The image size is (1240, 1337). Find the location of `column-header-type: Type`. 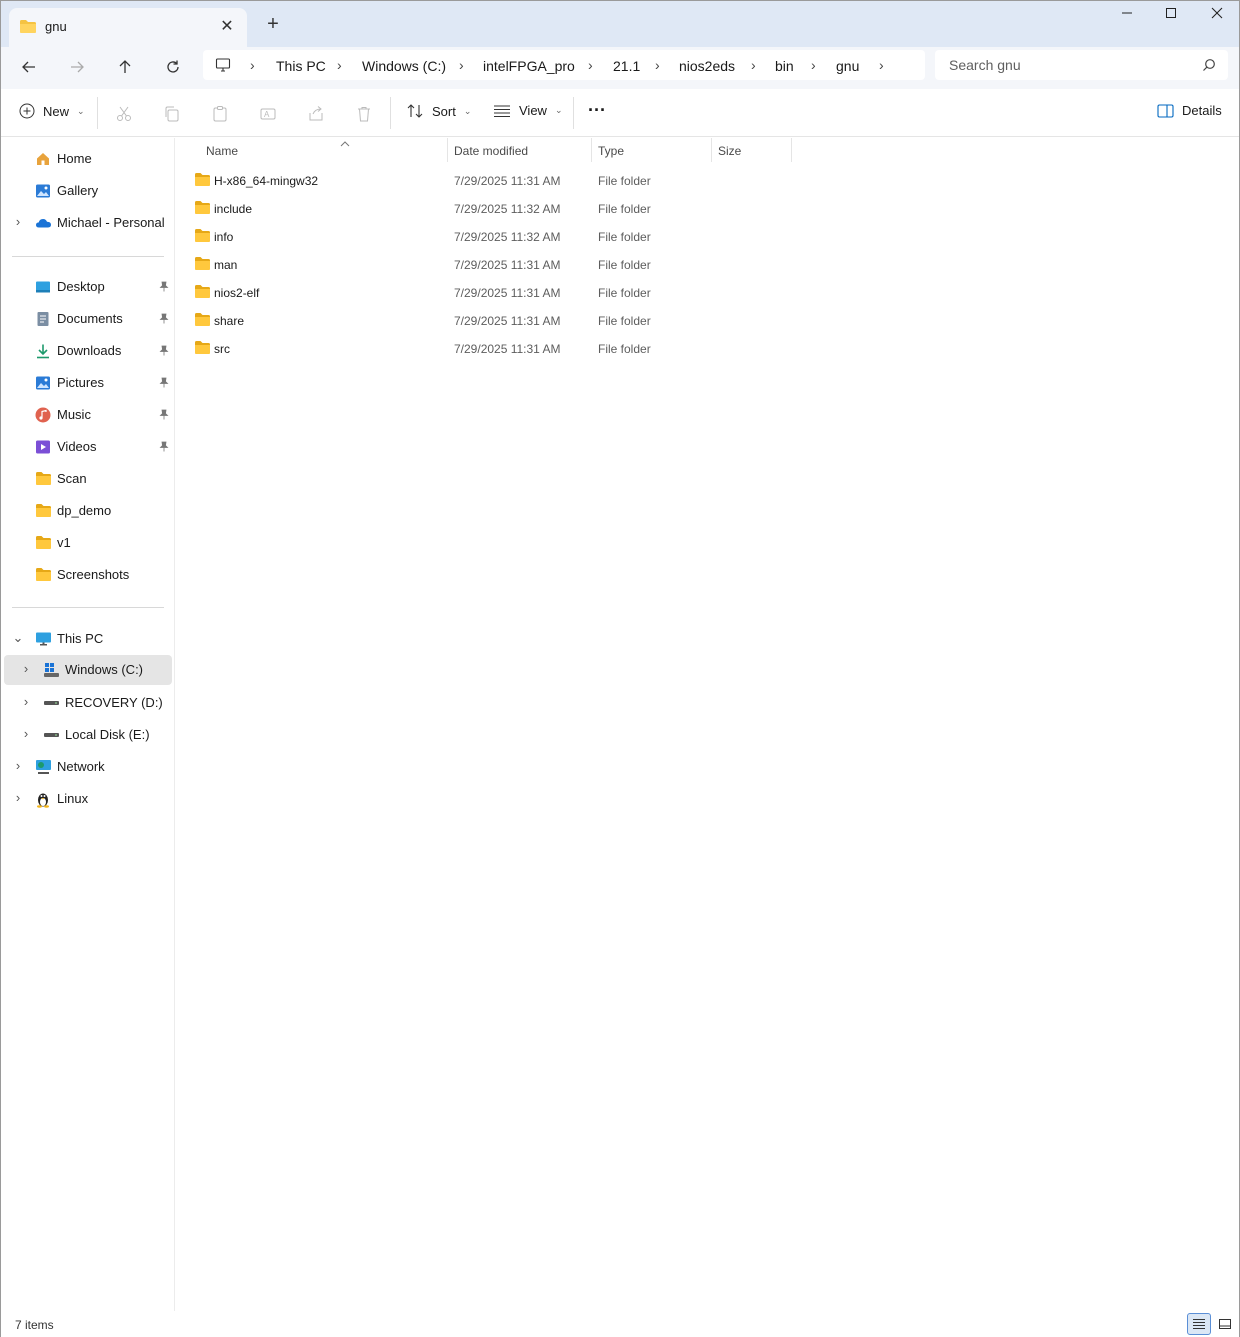

column-header-type: Type is located at coordinates (652, 152).